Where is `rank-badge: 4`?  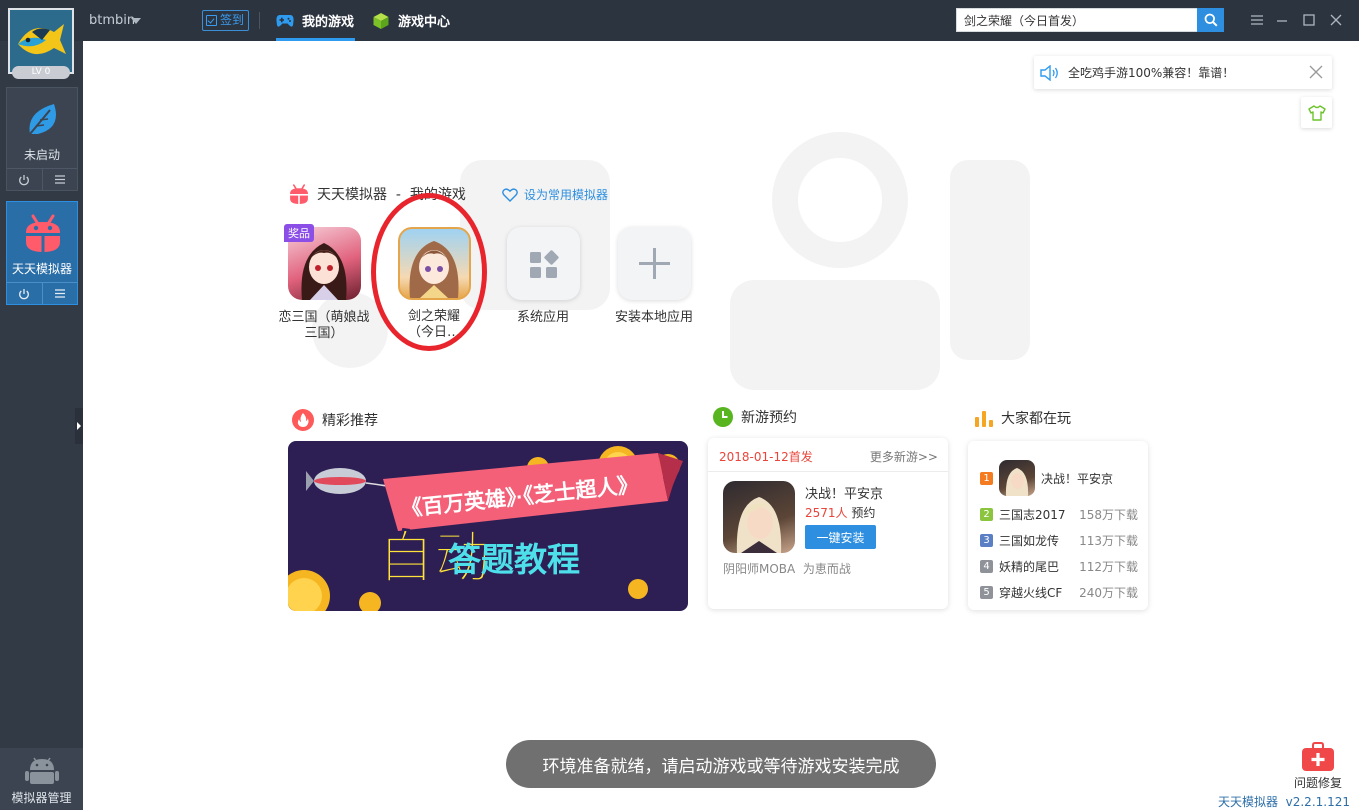 rank-badge: 4 is located at coordinates (986, 566).